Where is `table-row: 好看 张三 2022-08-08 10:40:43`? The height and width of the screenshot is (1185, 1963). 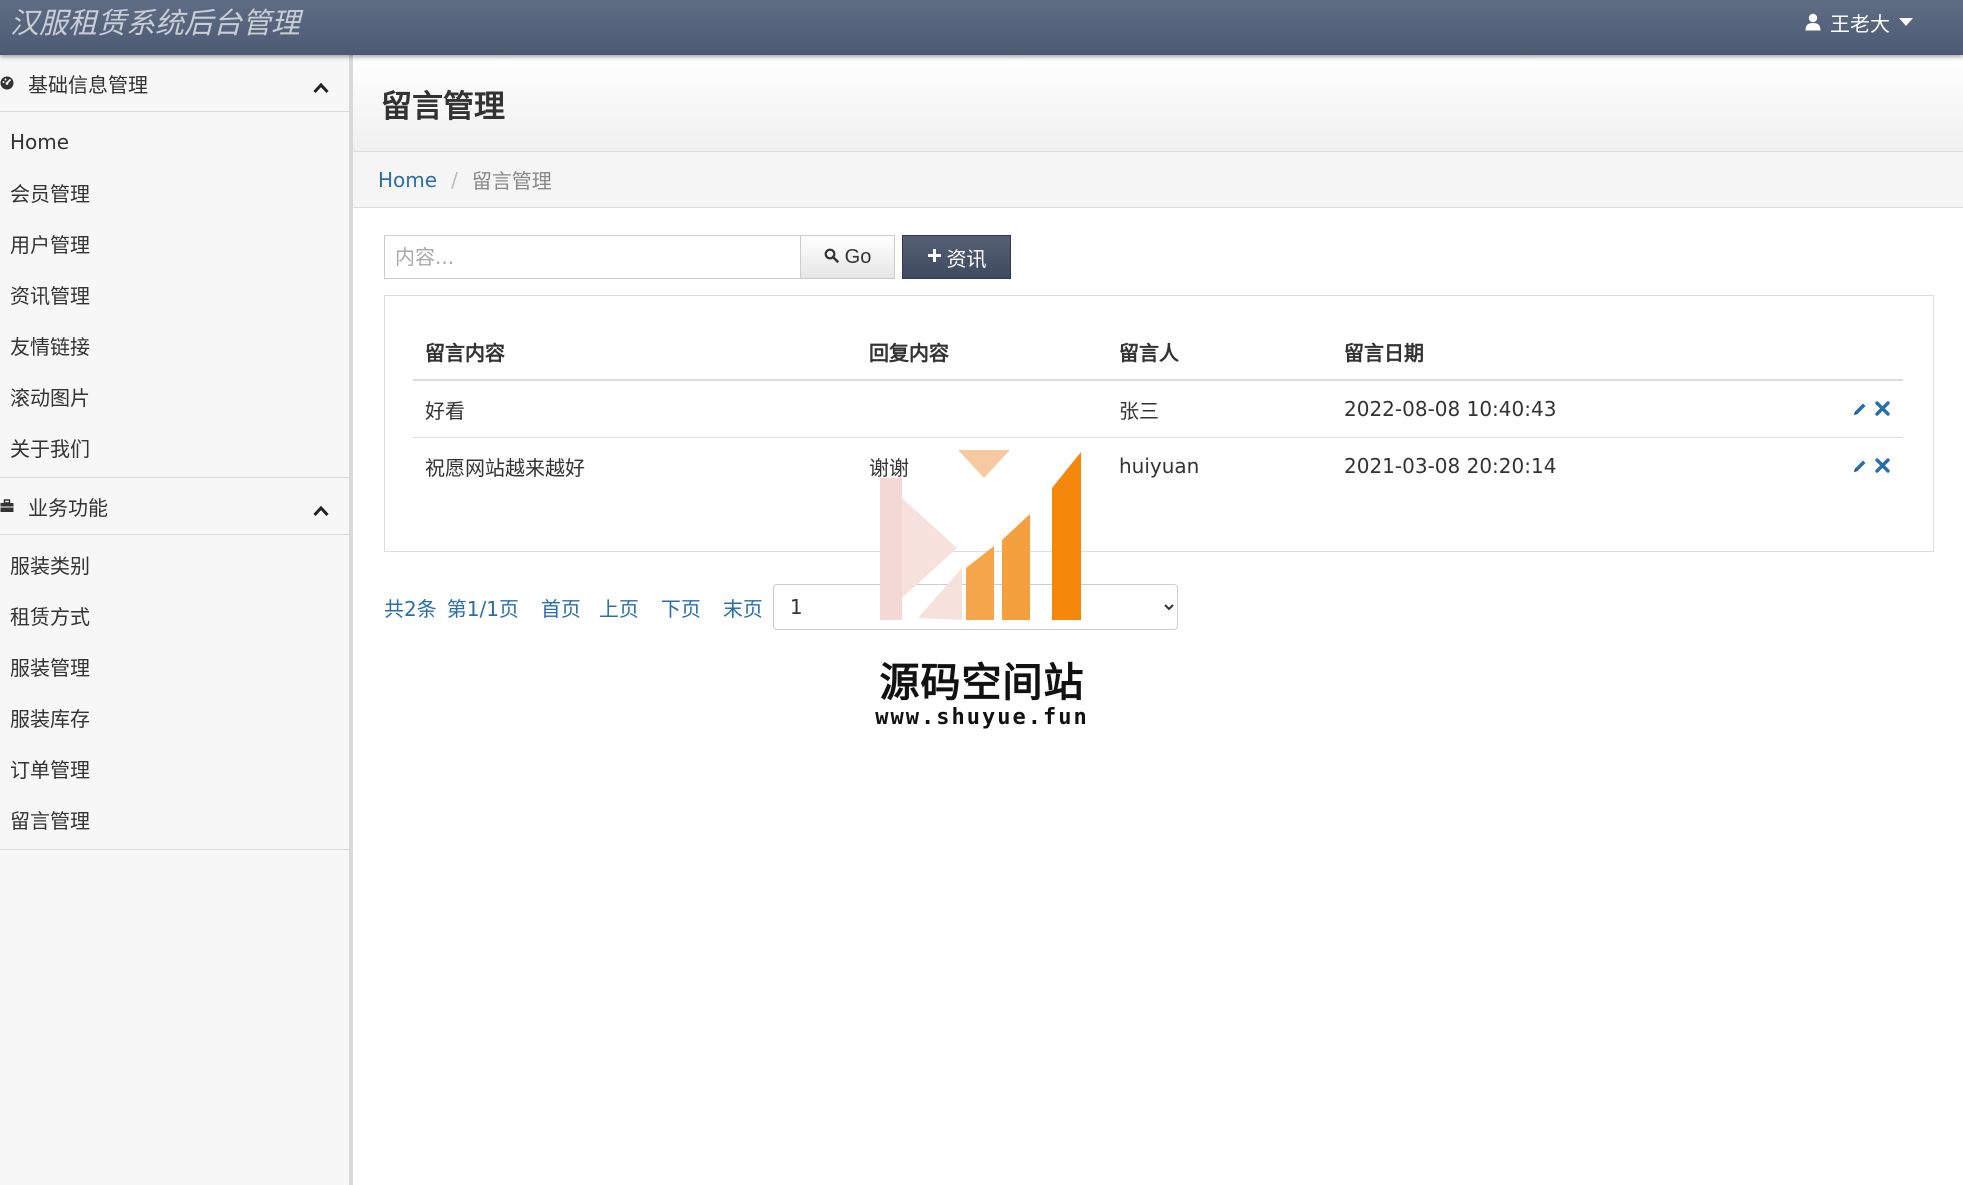 table-row: 好看 张三 2022-08-08 10:40:43 is located at coordinates (1158, 409).